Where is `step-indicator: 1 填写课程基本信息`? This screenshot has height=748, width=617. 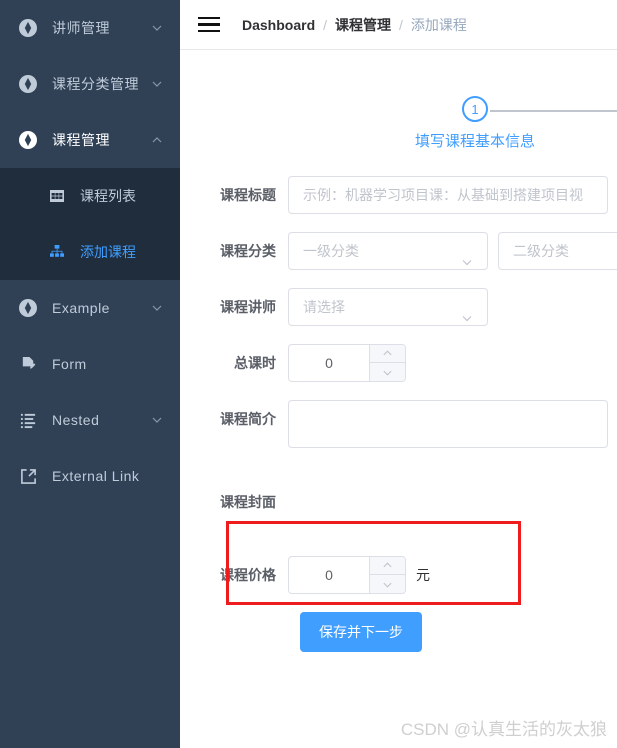 step-indicator: 1 填写课程基本信息 is located at coordinates (398, 131).